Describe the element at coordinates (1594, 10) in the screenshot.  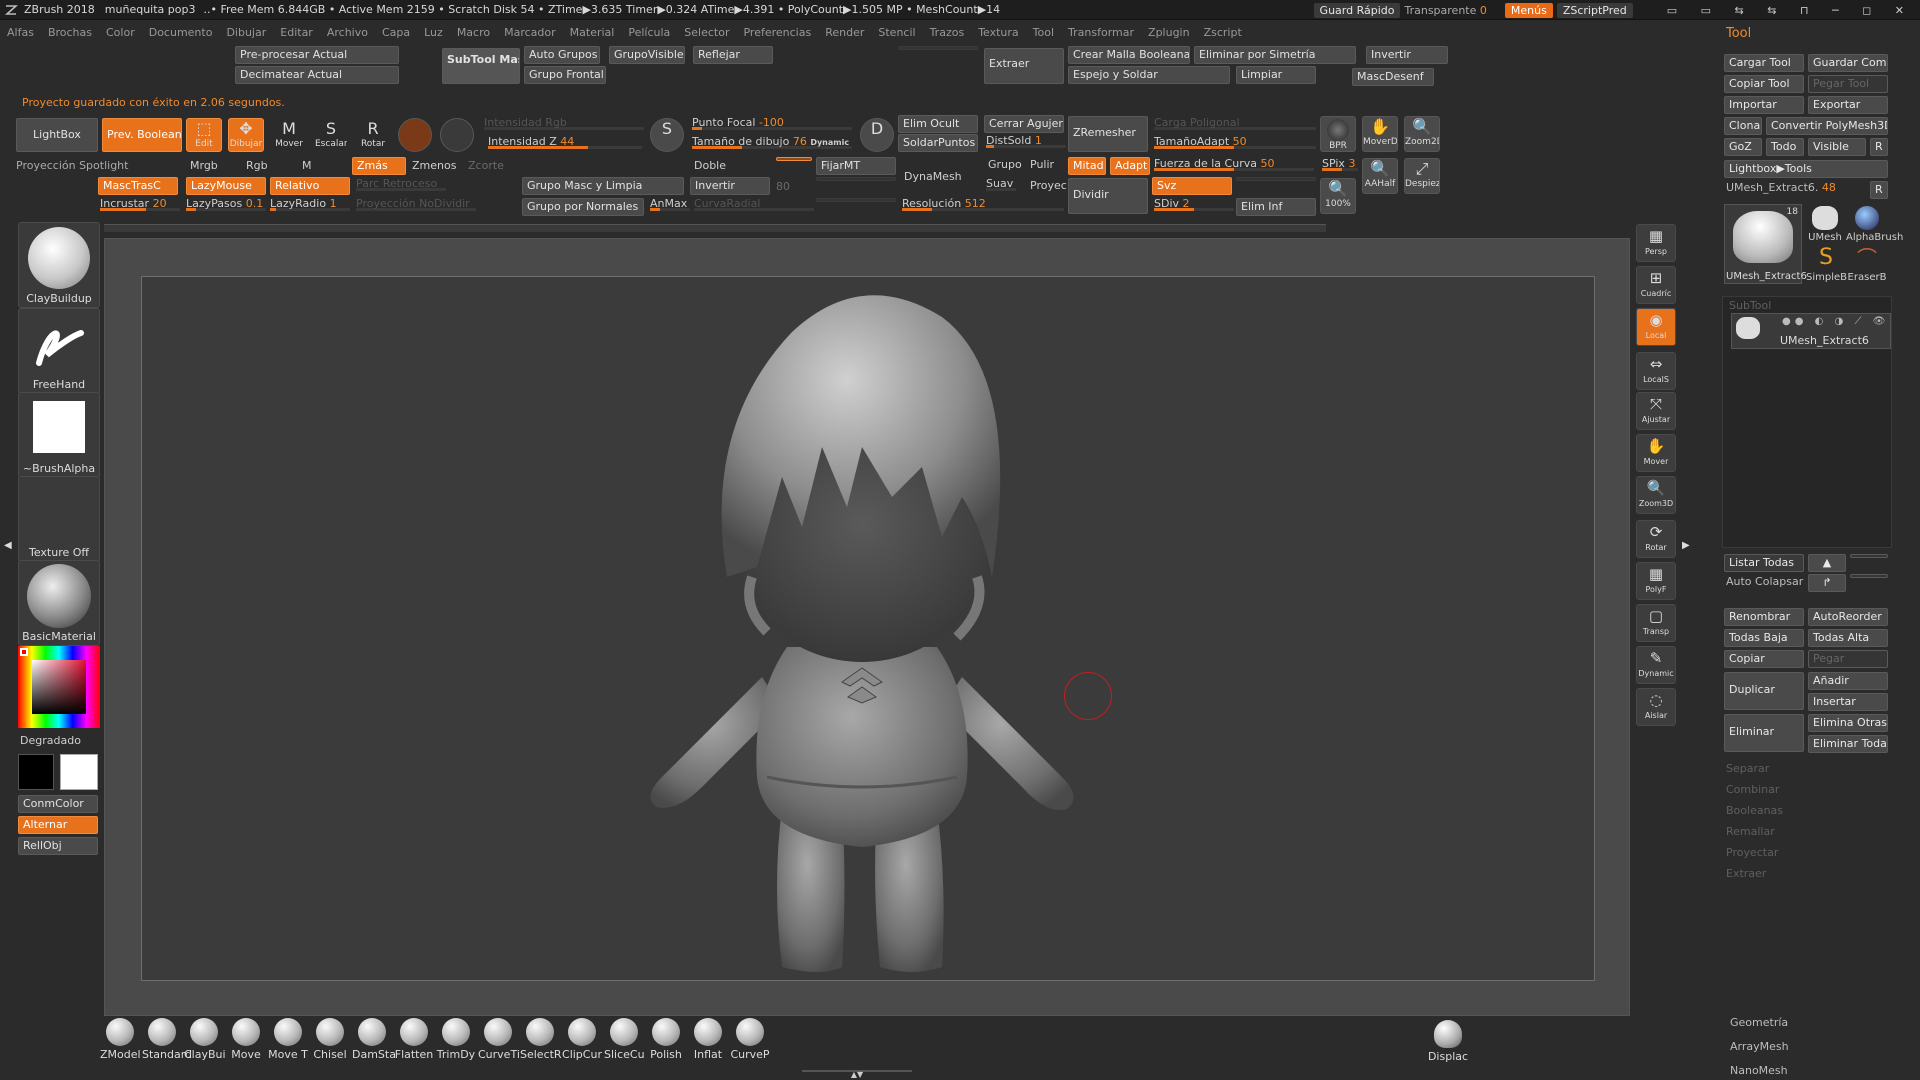
I see `default-zscript-button: ZScriptPred` at that location.